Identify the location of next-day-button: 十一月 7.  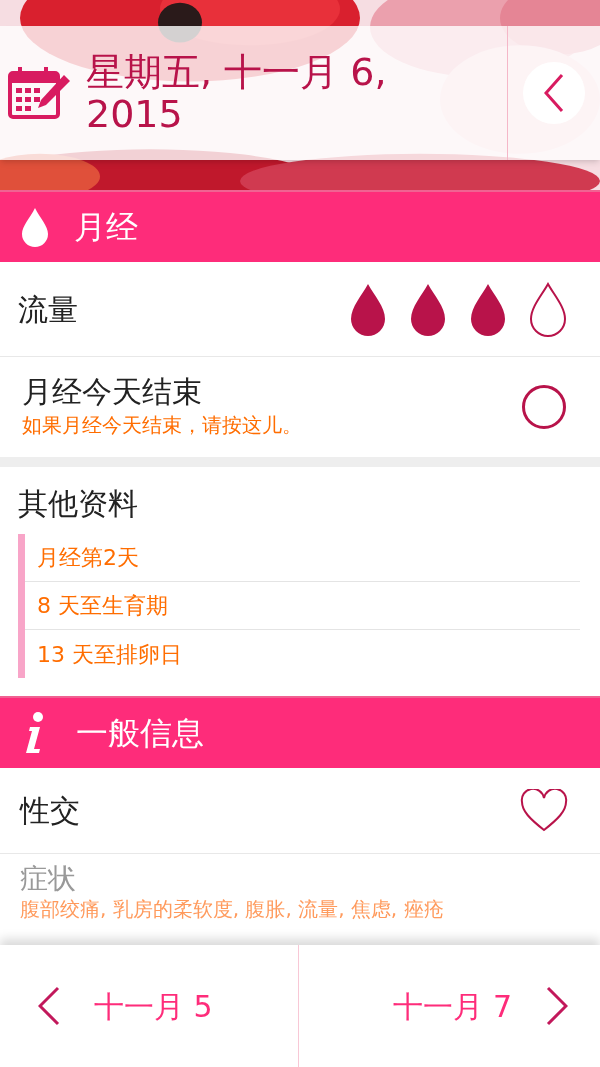
(449, 1006).